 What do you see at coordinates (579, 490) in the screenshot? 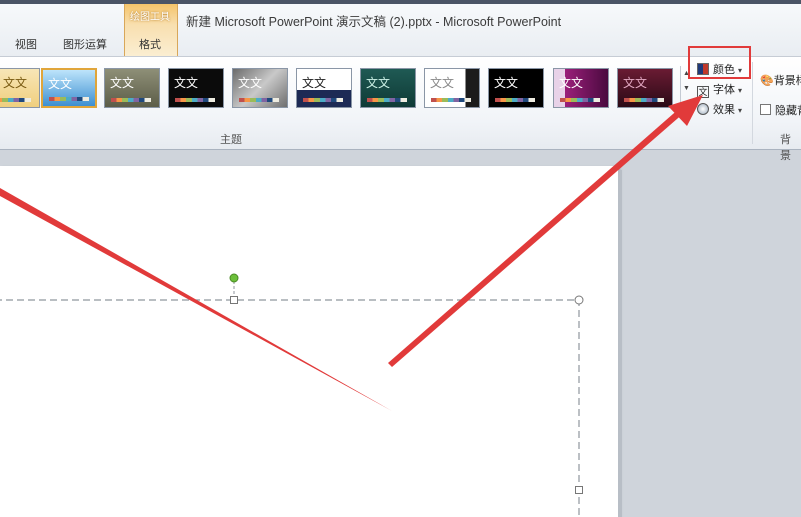
I see `resize-handle-right` at bounding box center [579, 490].